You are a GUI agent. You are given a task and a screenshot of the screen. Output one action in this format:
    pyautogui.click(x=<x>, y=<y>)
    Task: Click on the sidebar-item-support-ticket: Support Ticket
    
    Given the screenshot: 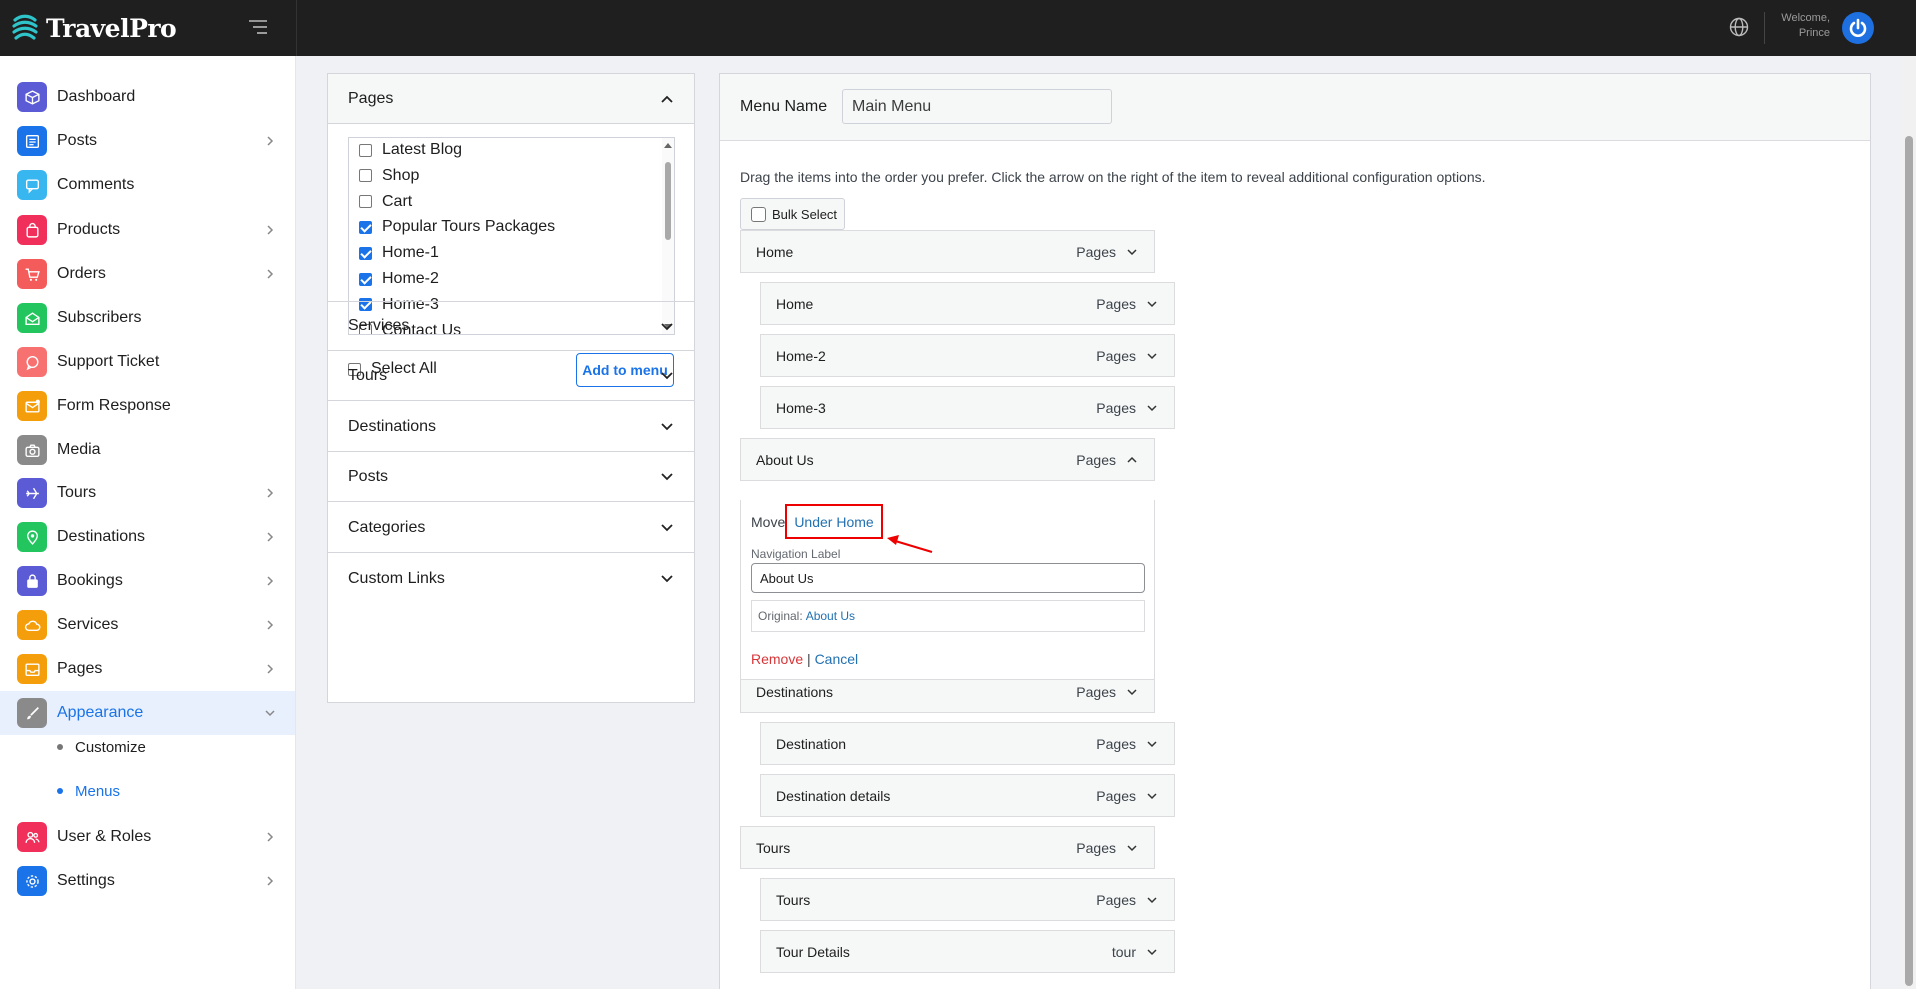 What is the action you would take?
    pyautogui.click(x=147, y=362)
    